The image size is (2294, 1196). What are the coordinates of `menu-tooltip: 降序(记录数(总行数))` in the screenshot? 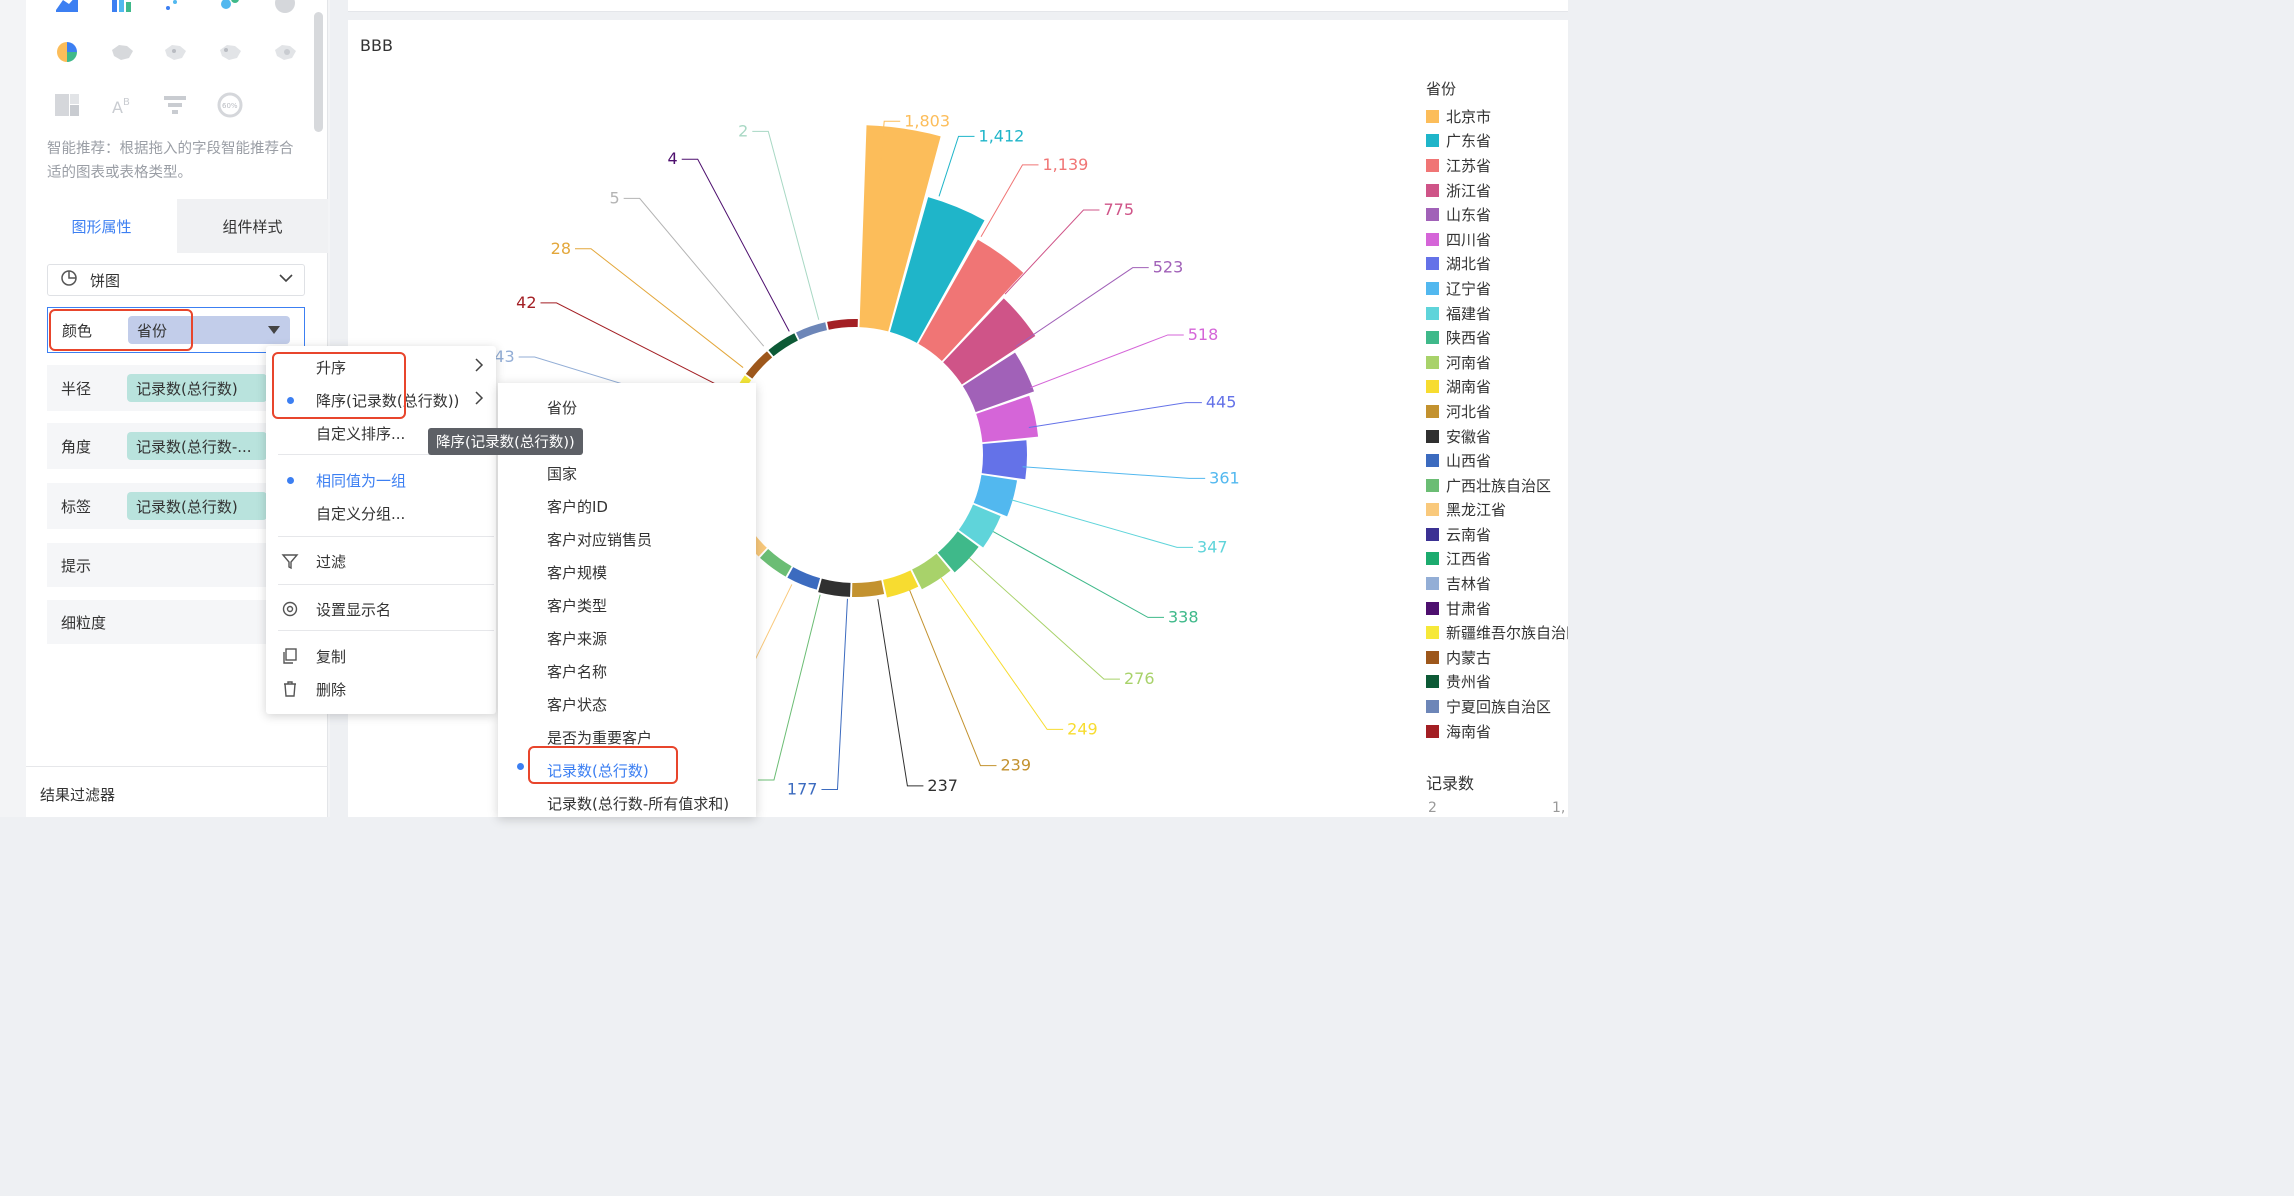 It's located at (505, 441).